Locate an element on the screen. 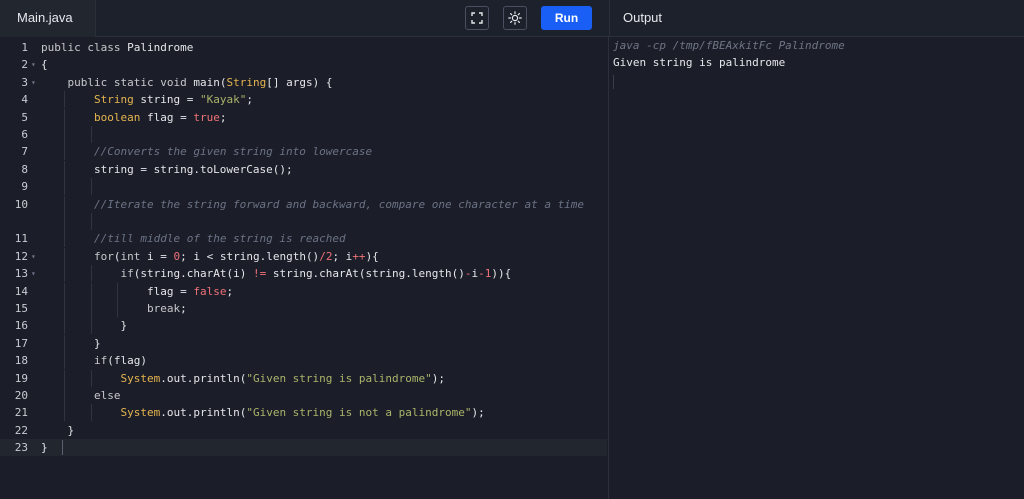  code-line: 6 is located at coordinates (303, 134).